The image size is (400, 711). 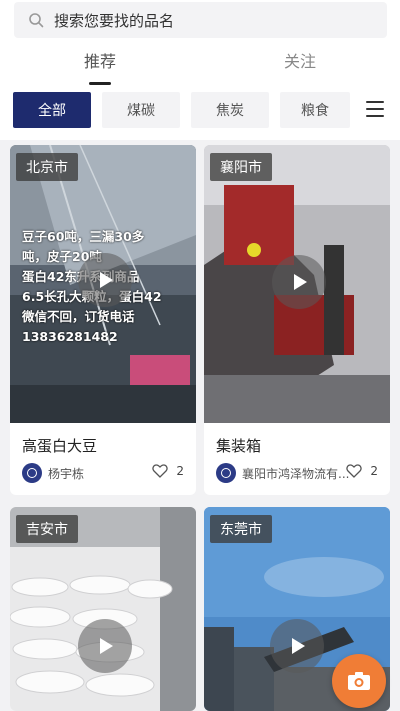 I want to click on camera-icon, so click(x=359, y=681).